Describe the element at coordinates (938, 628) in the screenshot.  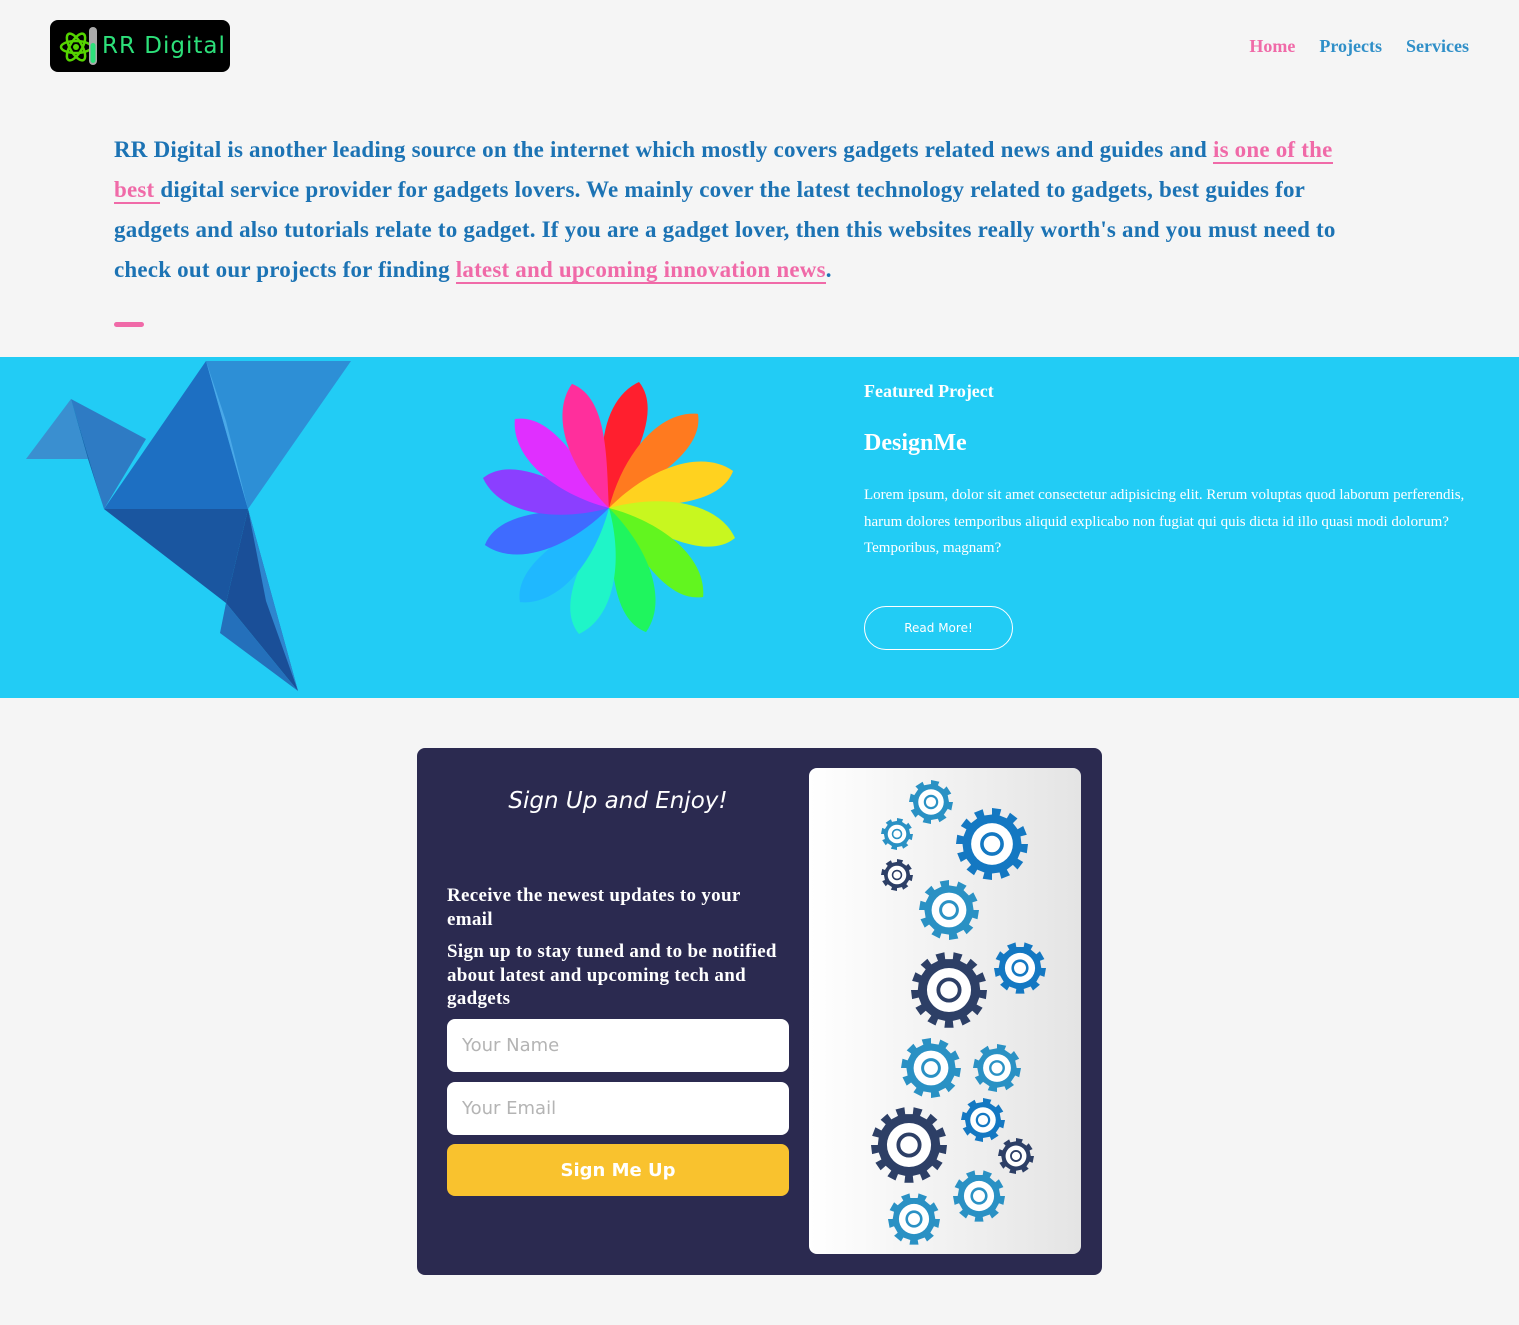
I see `read-more-button: Read More!` at that location.